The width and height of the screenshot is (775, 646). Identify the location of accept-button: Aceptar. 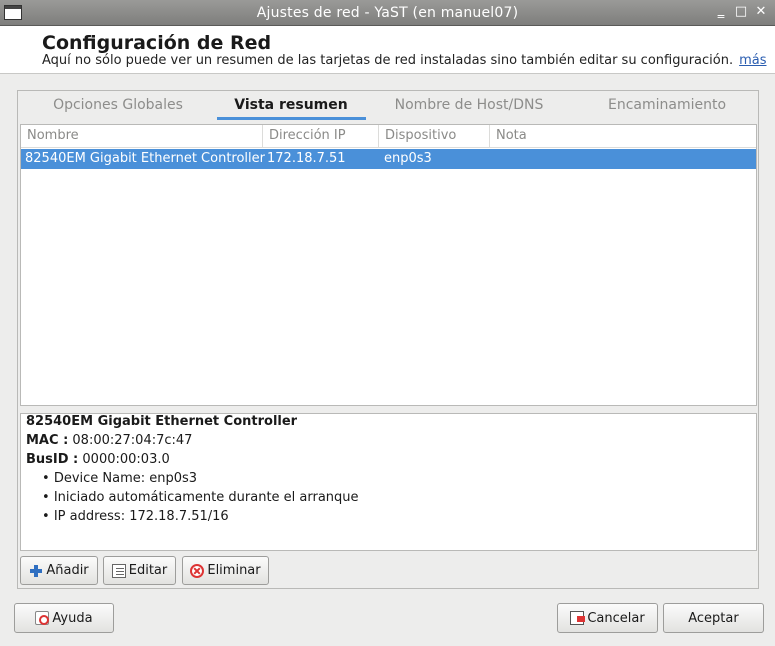
(713, 618).